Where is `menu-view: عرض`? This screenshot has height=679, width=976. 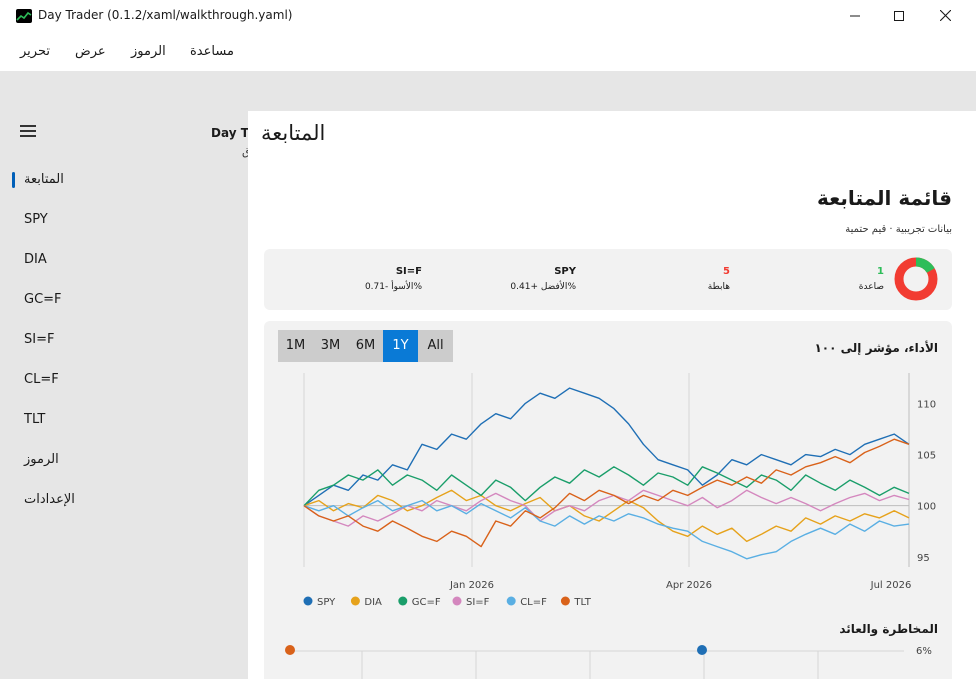
menu-view: عرض is located at coordinates (90, 51).